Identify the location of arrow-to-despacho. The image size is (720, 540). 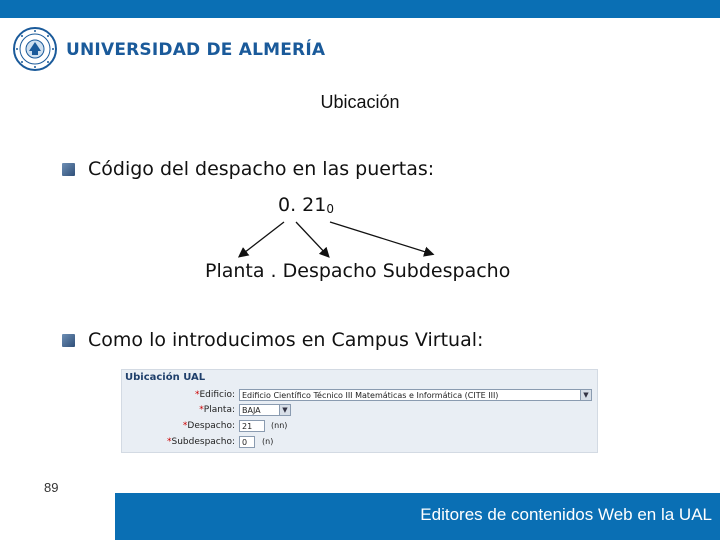
(312, 239).